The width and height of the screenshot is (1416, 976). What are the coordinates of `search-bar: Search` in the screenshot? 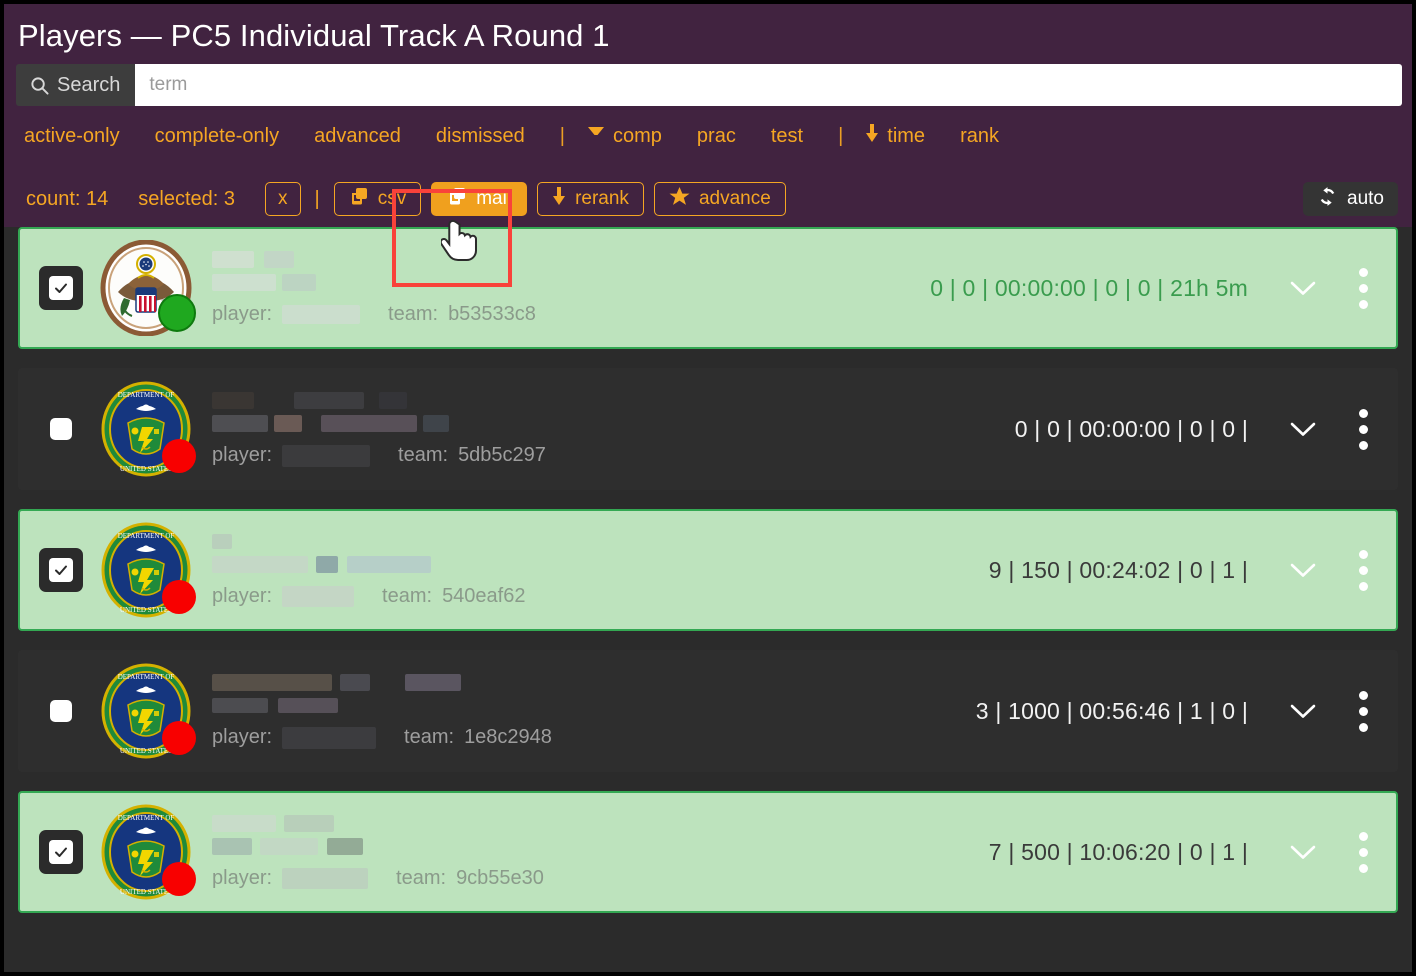 It's located at (709, 85).